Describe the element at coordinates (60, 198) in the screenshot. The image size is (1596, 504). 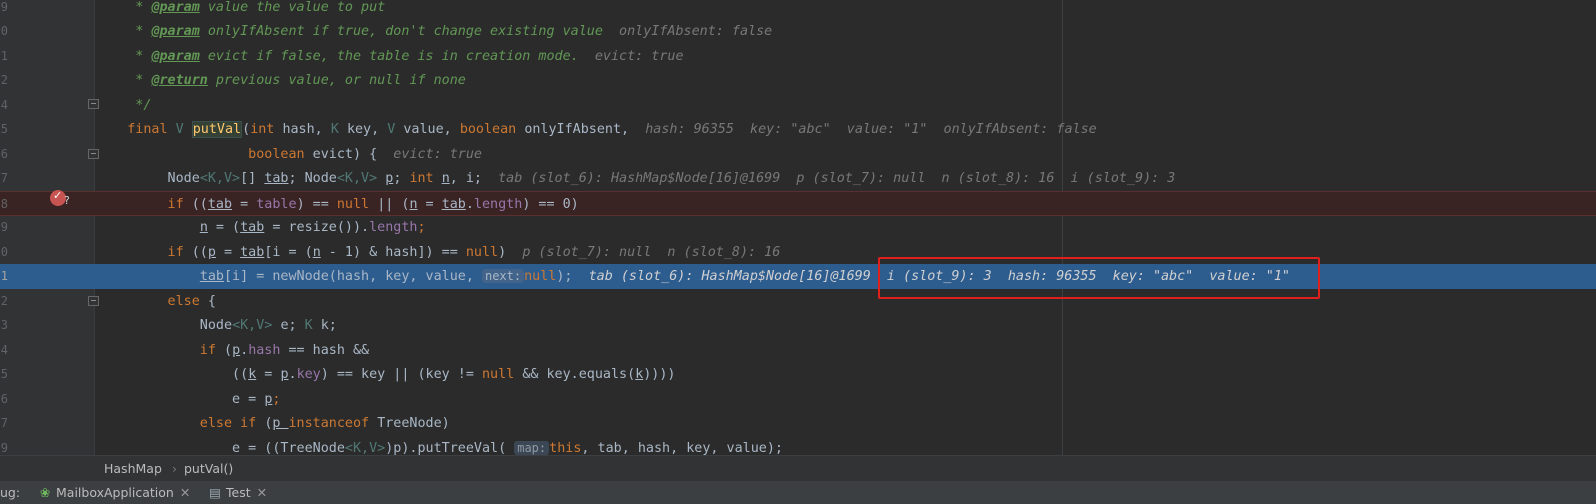
I see `breakpoint-icon: ✓ ?` at that location.